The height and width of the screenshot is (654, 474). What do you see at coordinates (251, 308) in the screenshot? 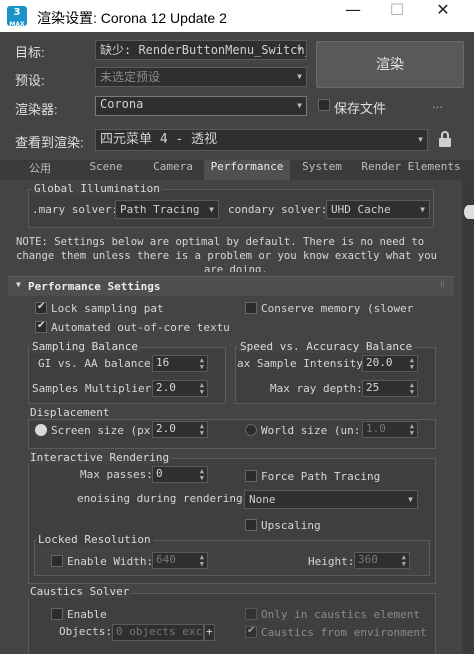
I see `conserve-memory-checkbox` at bounding box center [251, 308].